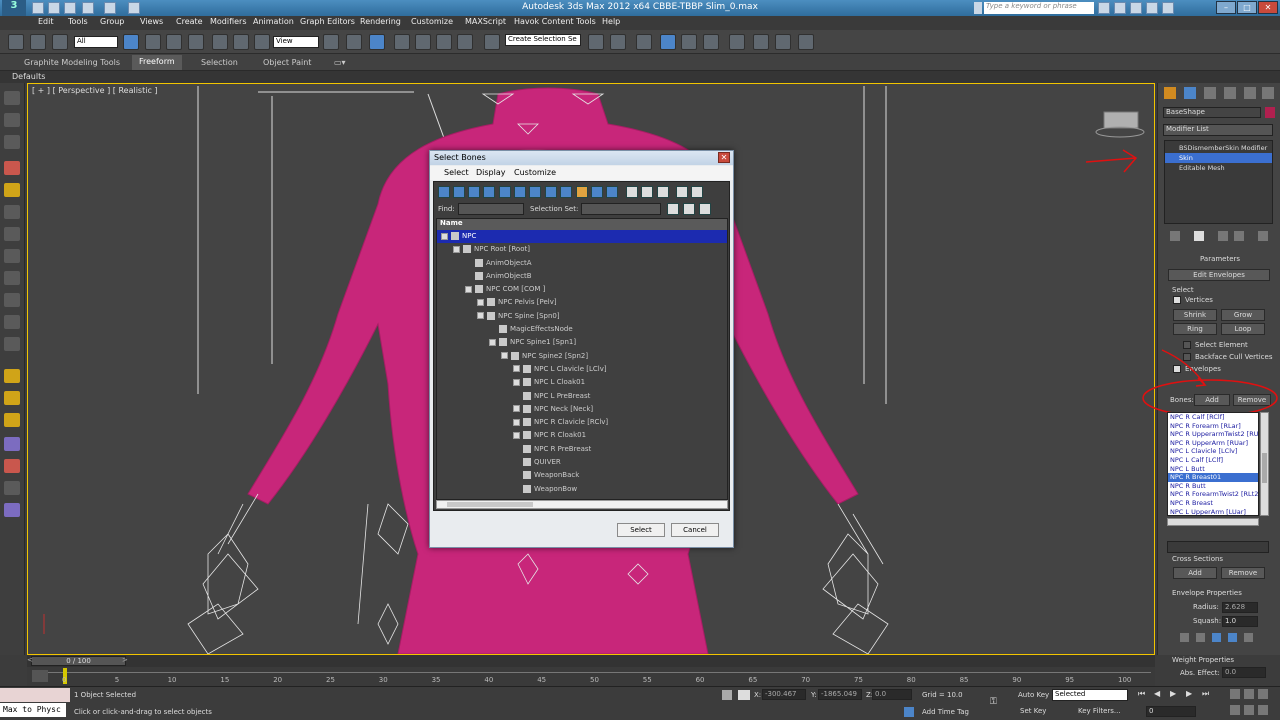  What do you see at coordinates (711, 42) in the screenshot?
I see `schematic-view-icon` at bounding box center [711, 42].